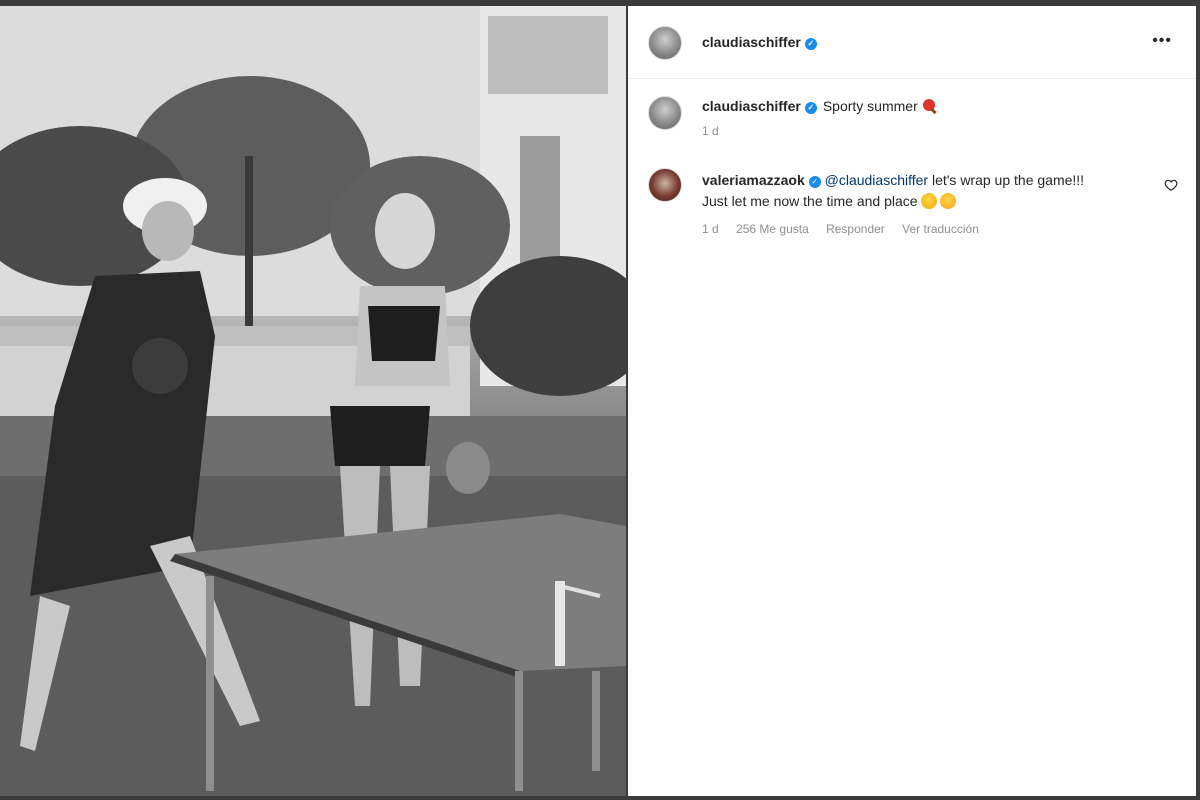  What do you see at coordinates (855, 229) in the screenshot?
I see `reply-button: Responder` at bounding box center [855, 229].